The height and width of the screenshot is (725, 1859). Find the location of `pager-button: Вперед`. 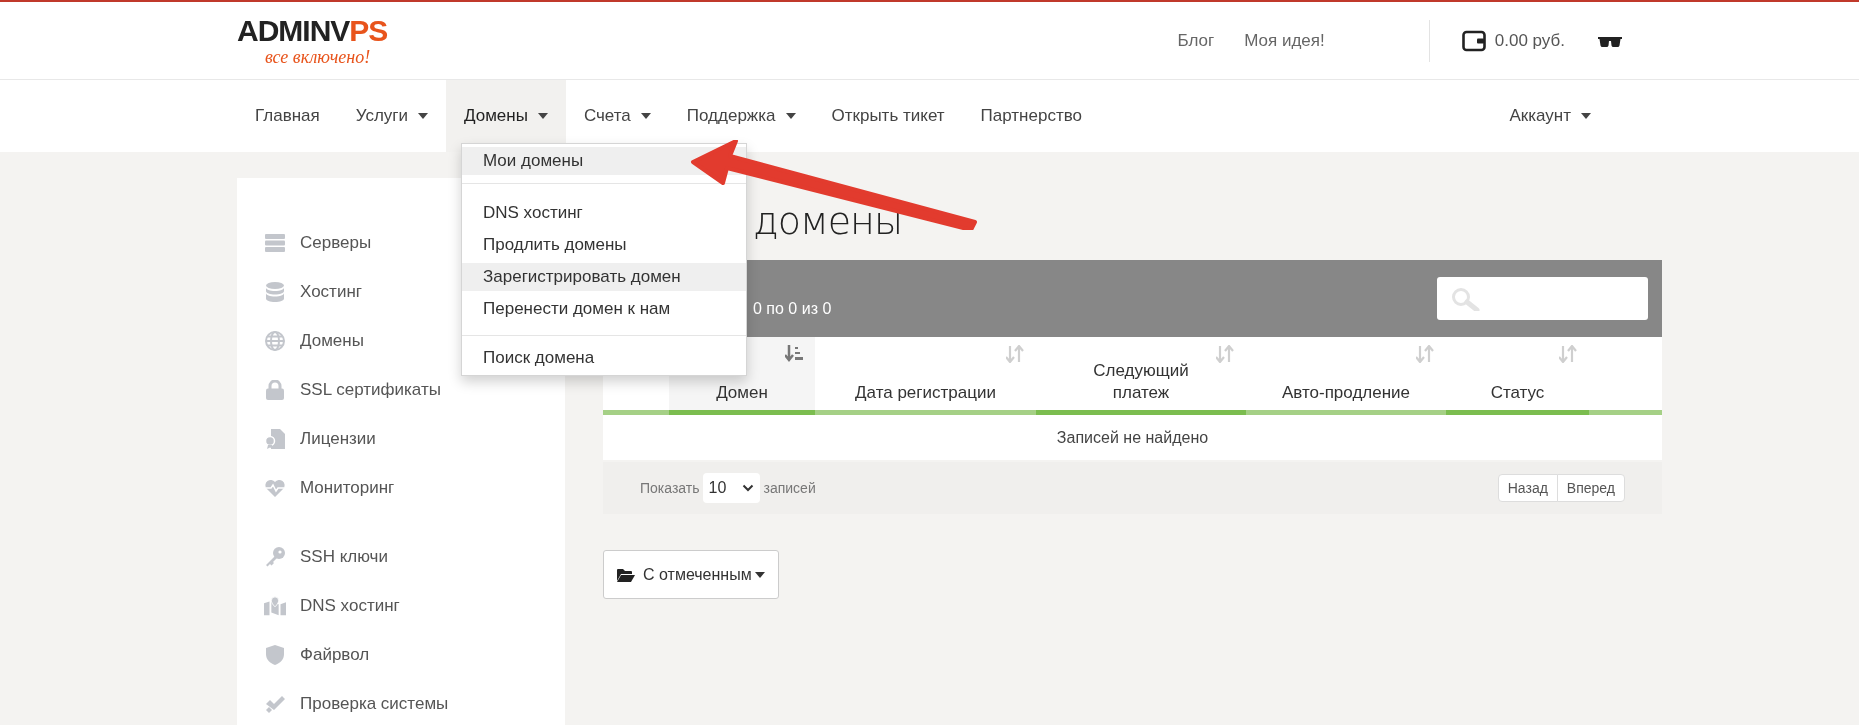

pager-button: Вперед is located at coordinates (1590, 488).